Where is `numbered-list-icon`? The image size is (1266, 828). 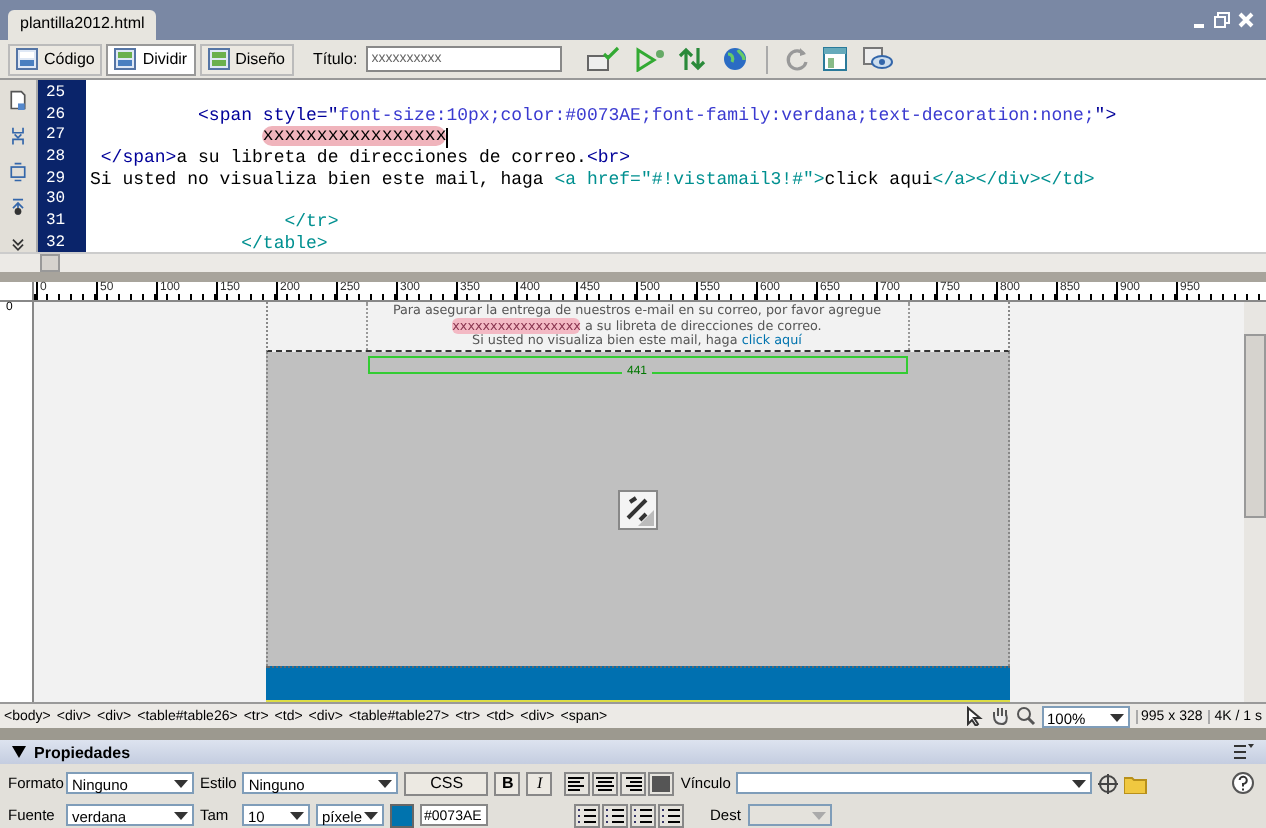
numbered-list-icon is located at coordinates (615, 815).